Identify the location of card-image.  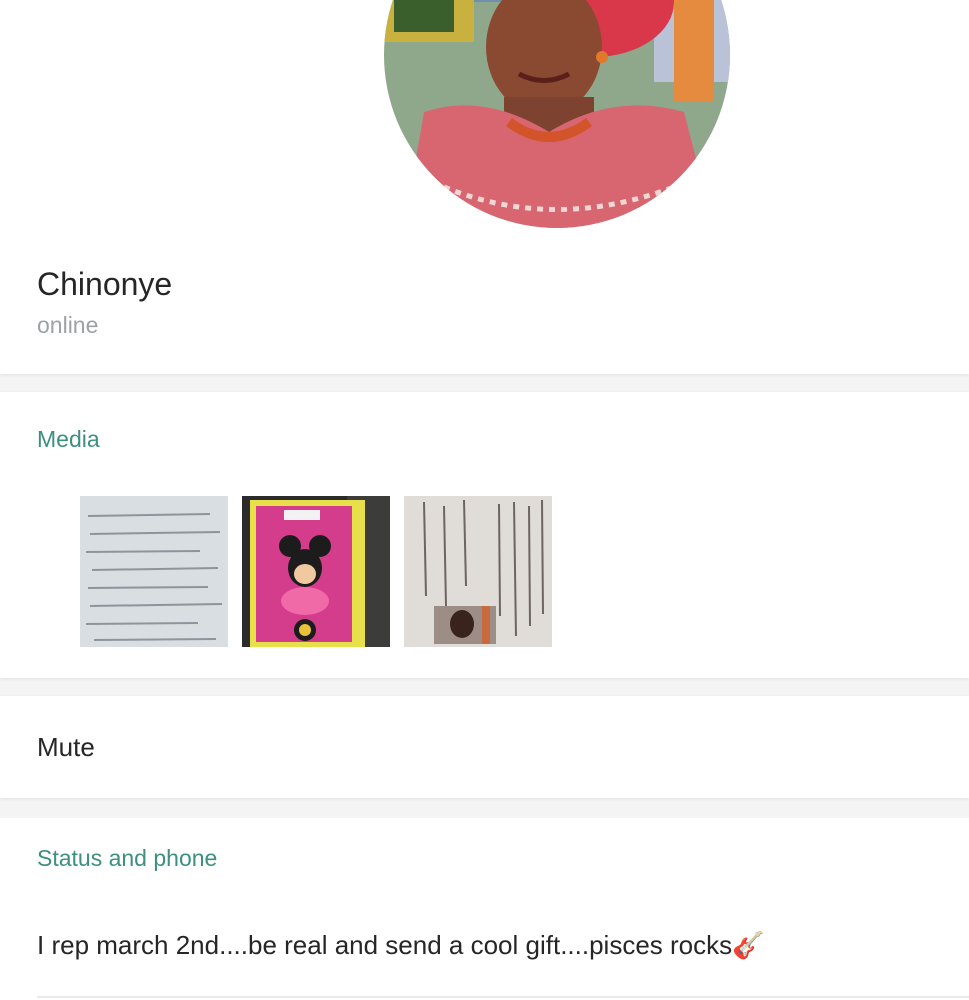
(316, 571).